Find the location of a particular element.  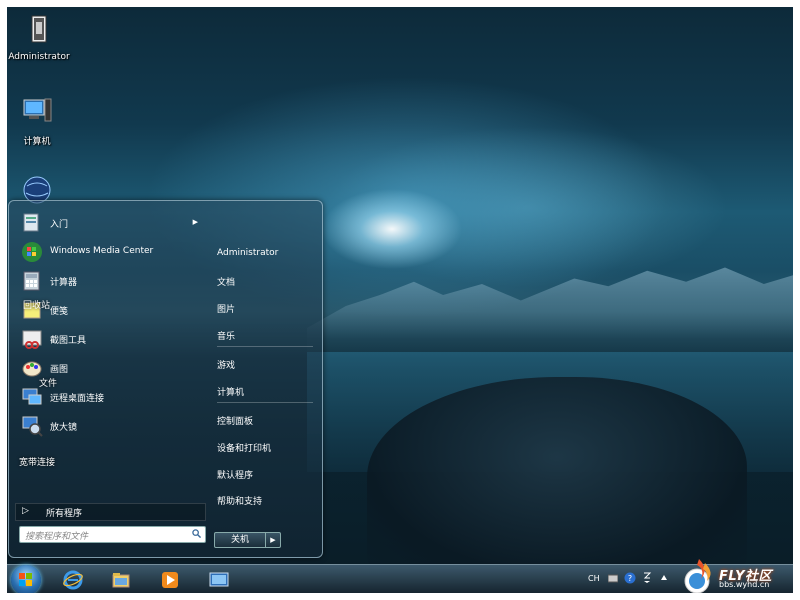

shutdown-options-arrow-icon: ▶ is located at coordinates (273, 540).